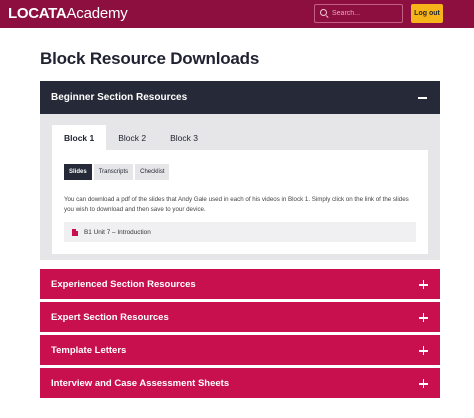 This screenshot has height=418, width=474. Describe the element at coordinates (240, 350) in the screenshot. I see `accordion-header-template-letters: Template Letters` at that location.